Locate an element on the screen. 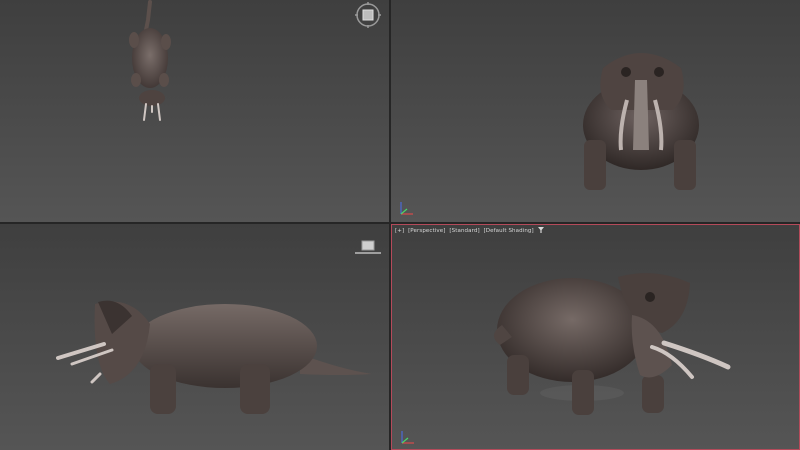 The image size is (800, 450). viewport-menu-plus: [+] is located at coordinates (399, 231).